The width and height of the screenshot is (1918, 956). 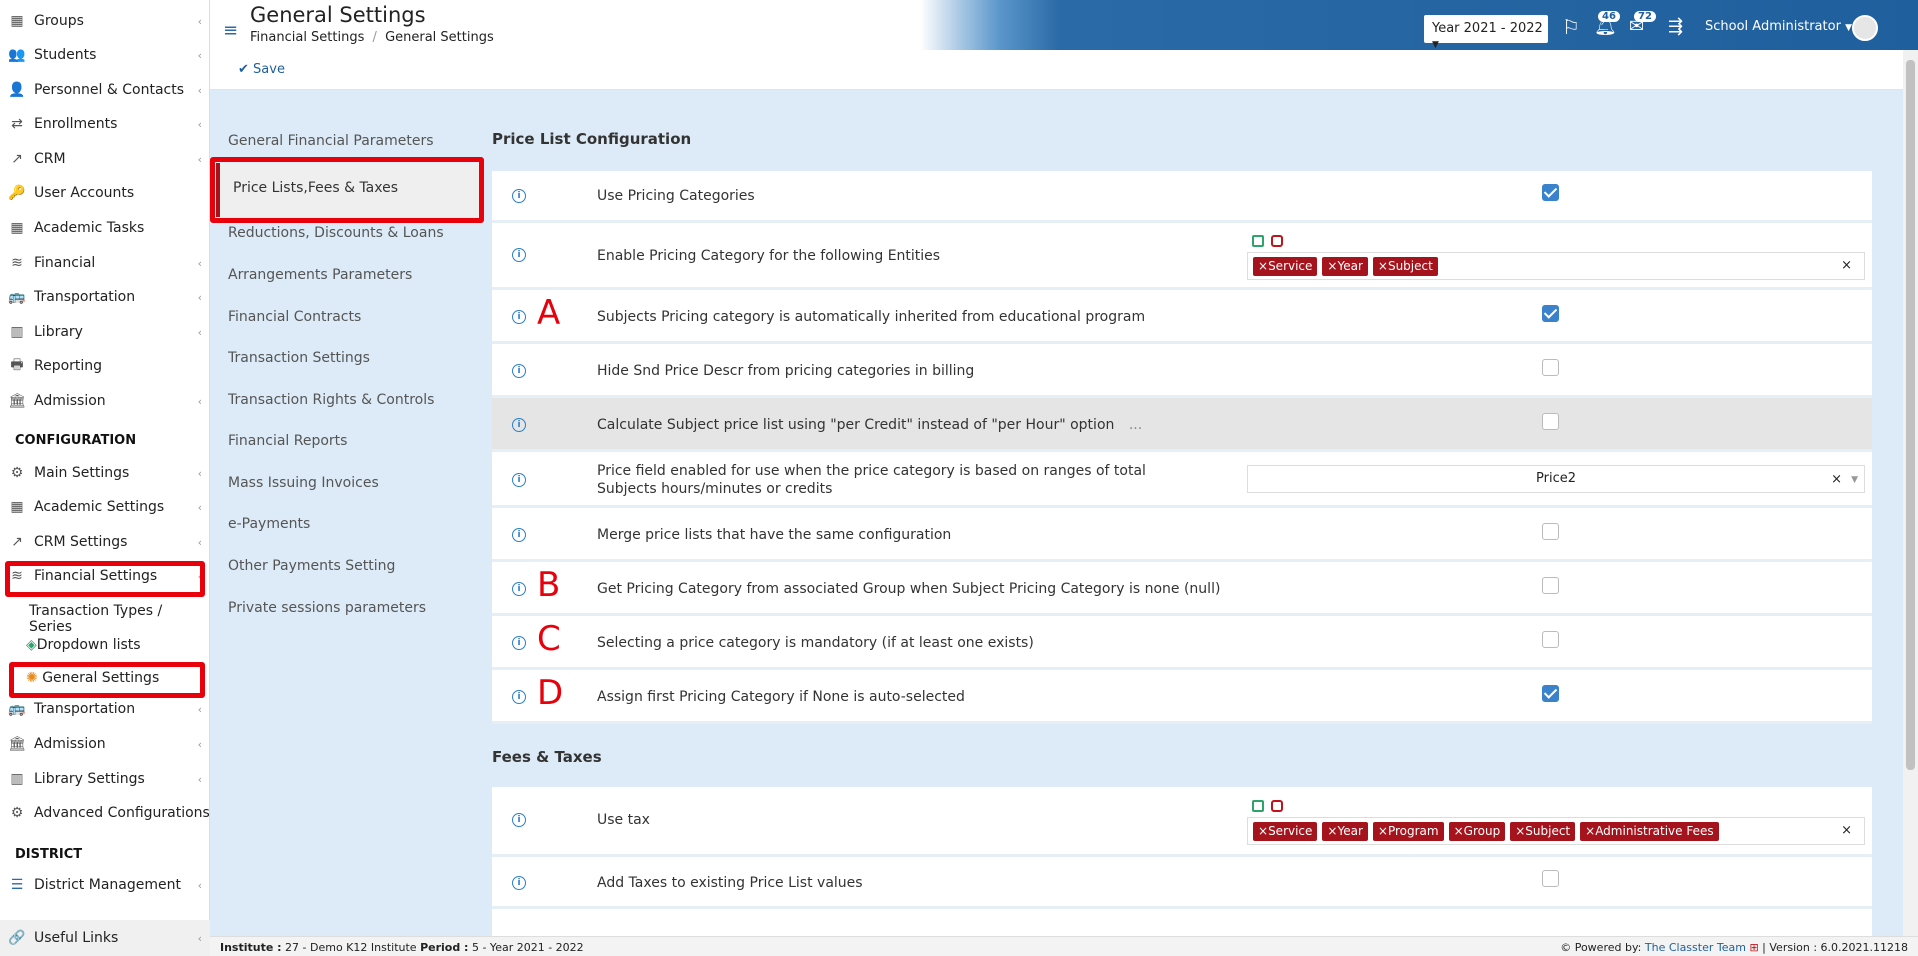 I want to click on sidebar-item-financial-settings: ≋ Financial Settings ‹, so click(x=105, y=576).